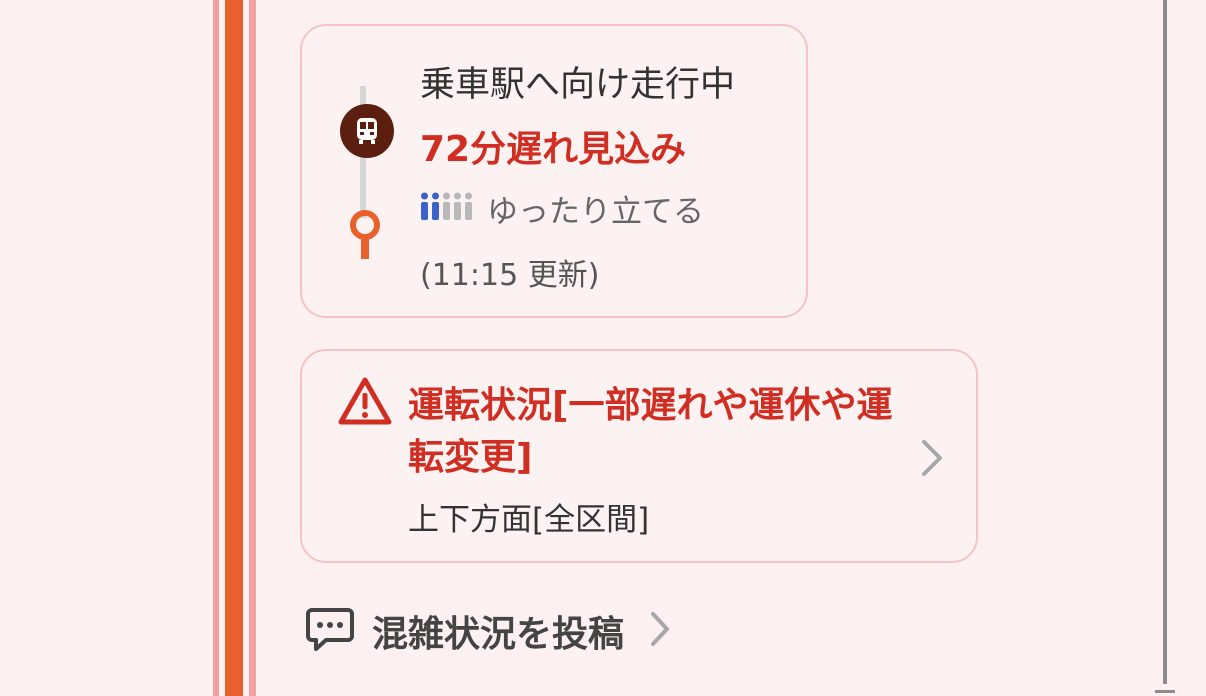 This screenshot has height=696, width=1206. I want to click on crowd-level-icon, so click(446, 208).